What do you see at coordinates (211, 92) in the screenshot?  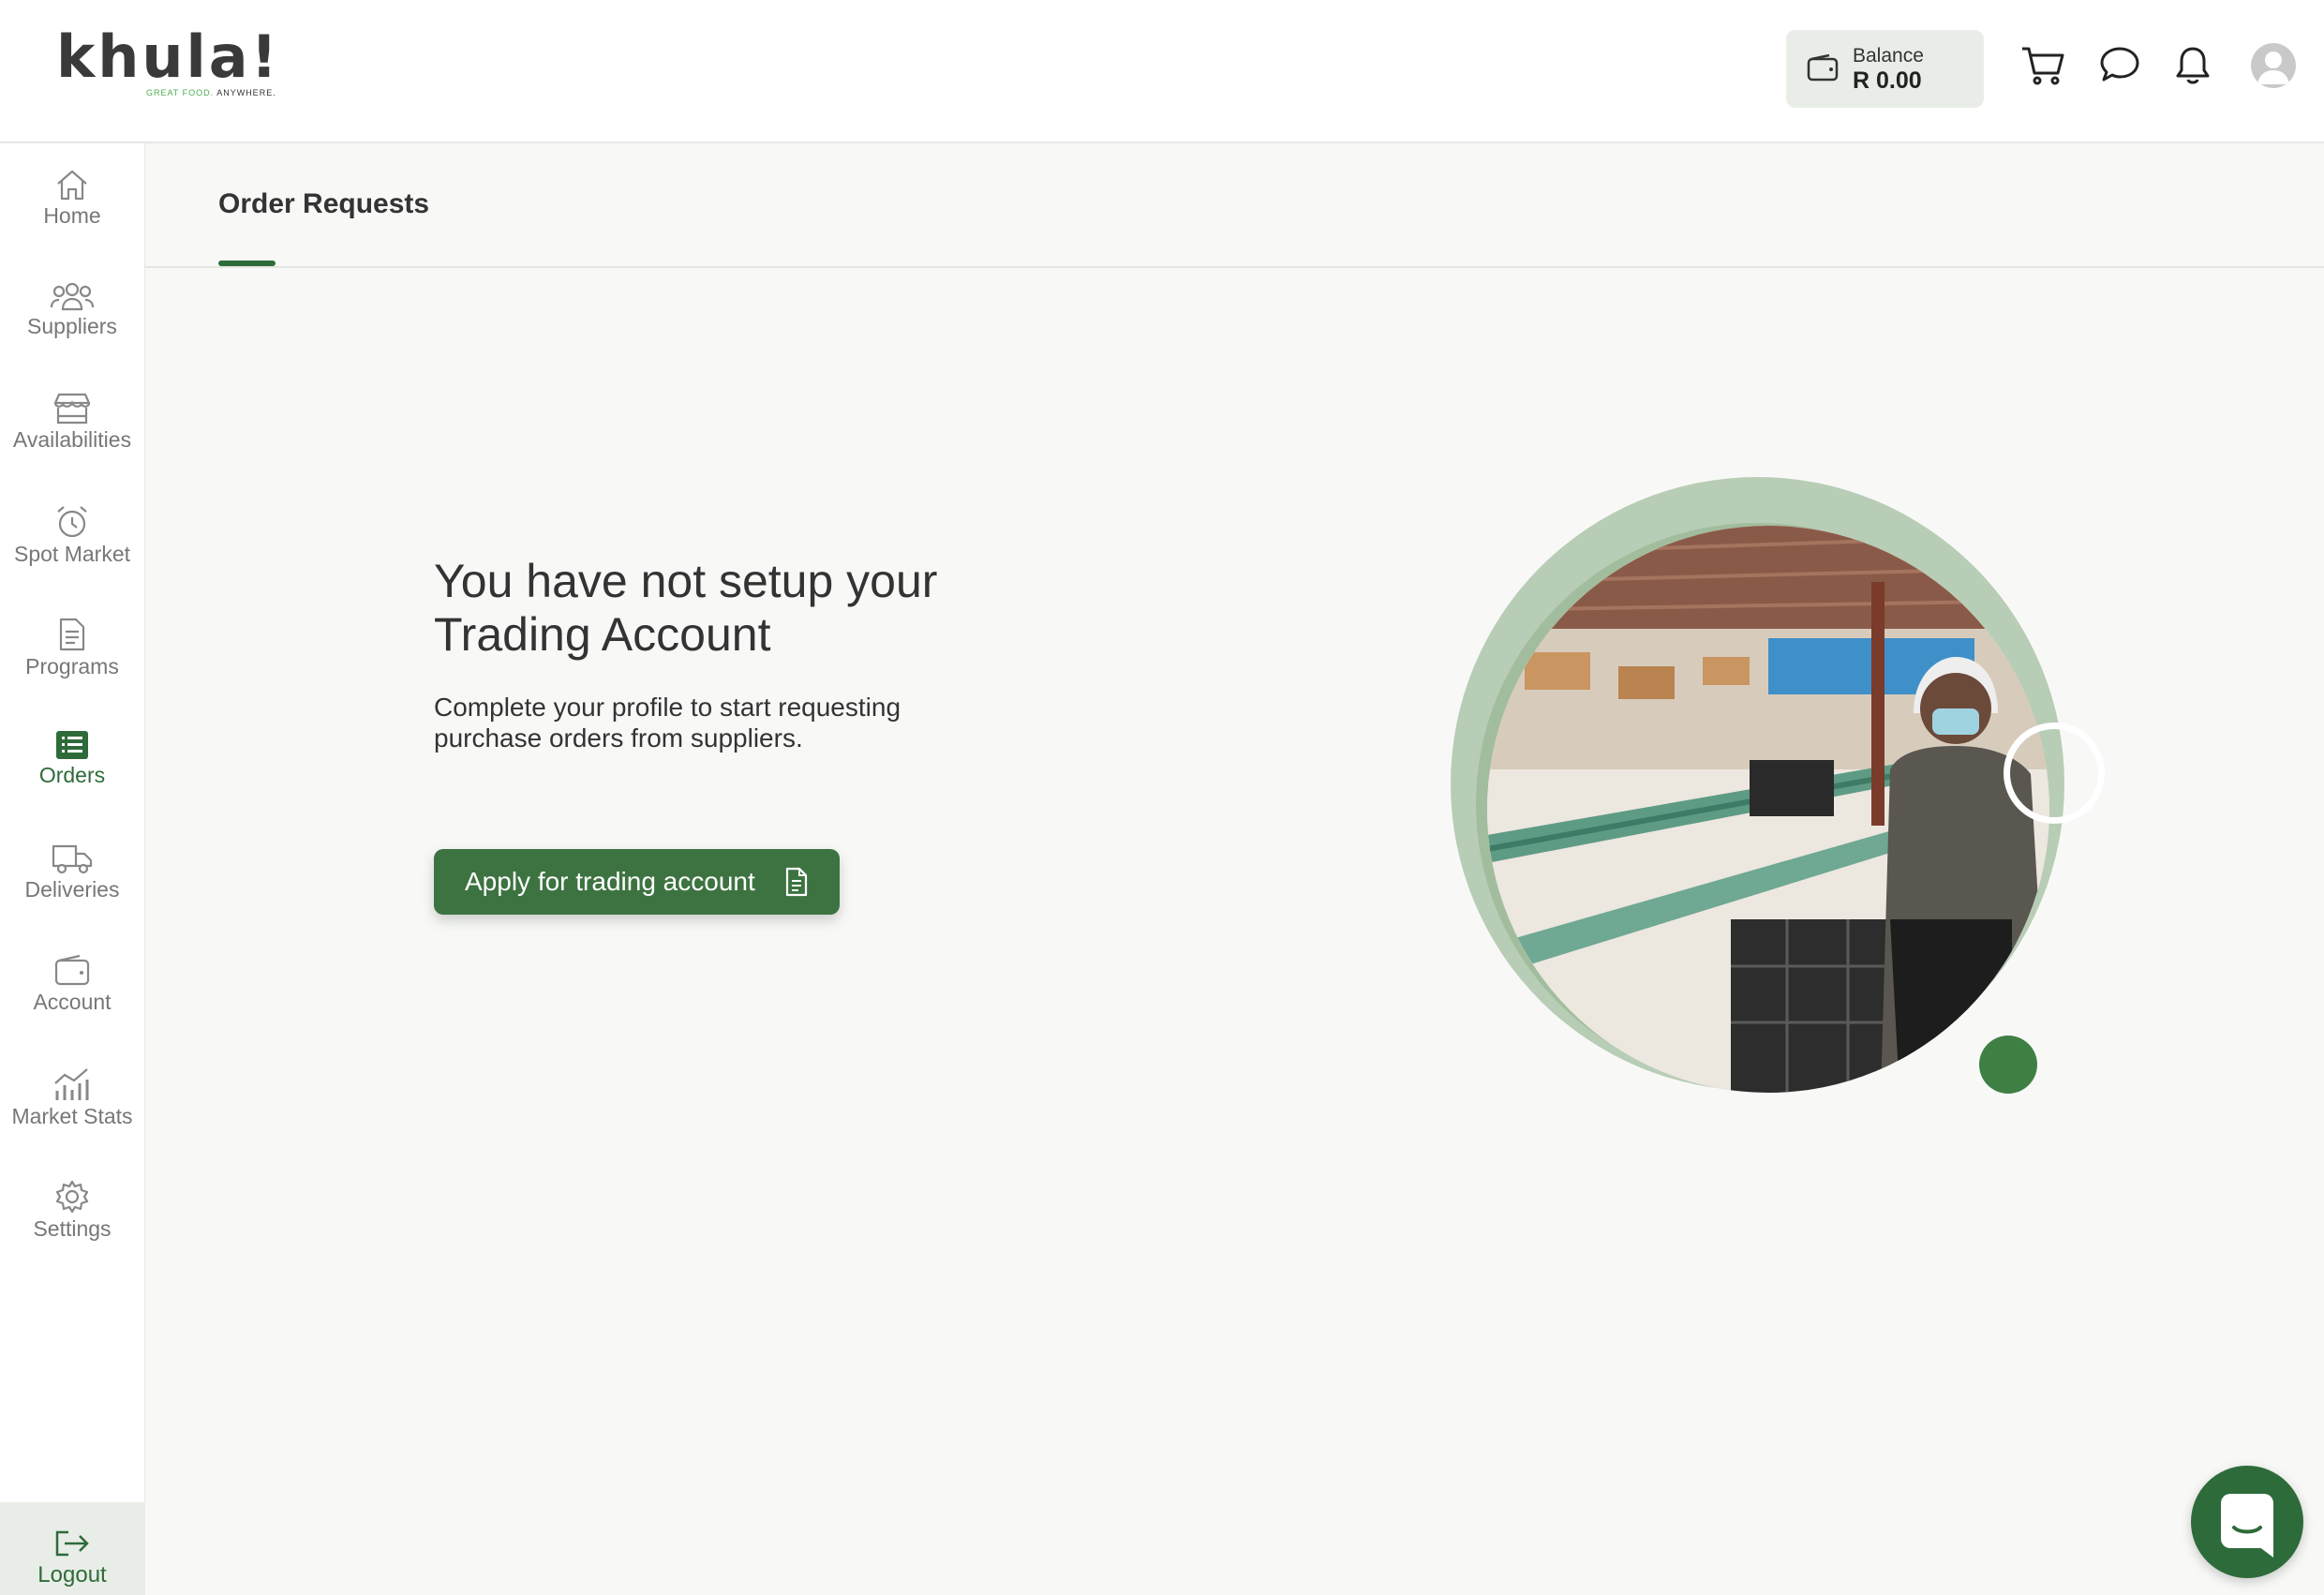 I see `logo-tagline: GREAT FOOD. ANYWHERE.` at bounding box center [211, 92].